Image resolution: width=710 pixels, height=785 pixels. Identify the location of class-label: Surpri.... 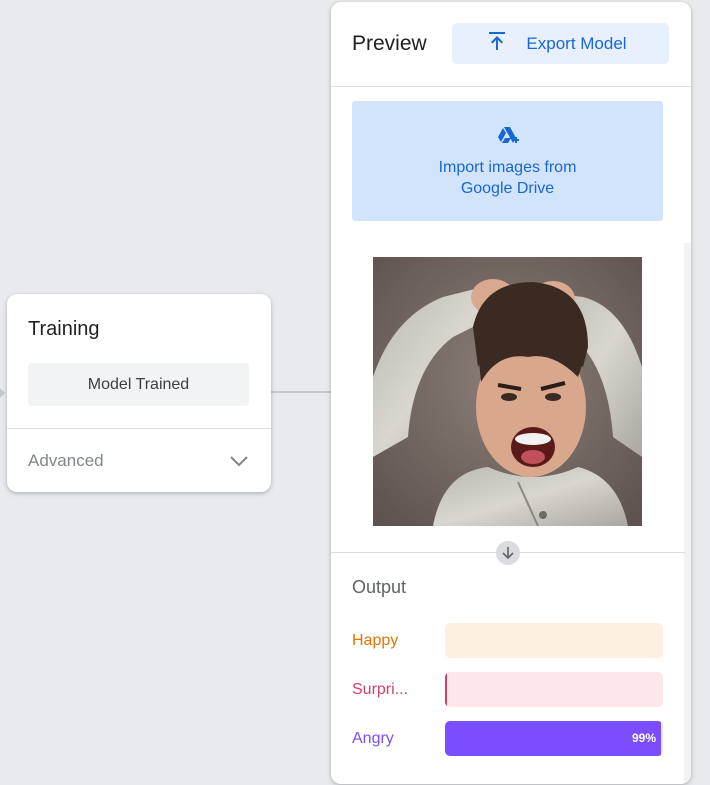
(380, 689).